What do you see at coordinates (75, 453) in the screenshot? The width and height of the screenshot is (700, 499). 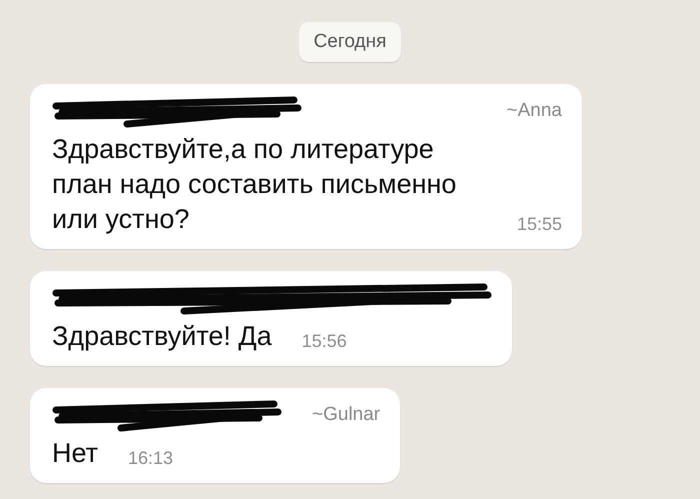 I see `message-text: Нет` at bounding box center [75, 453].